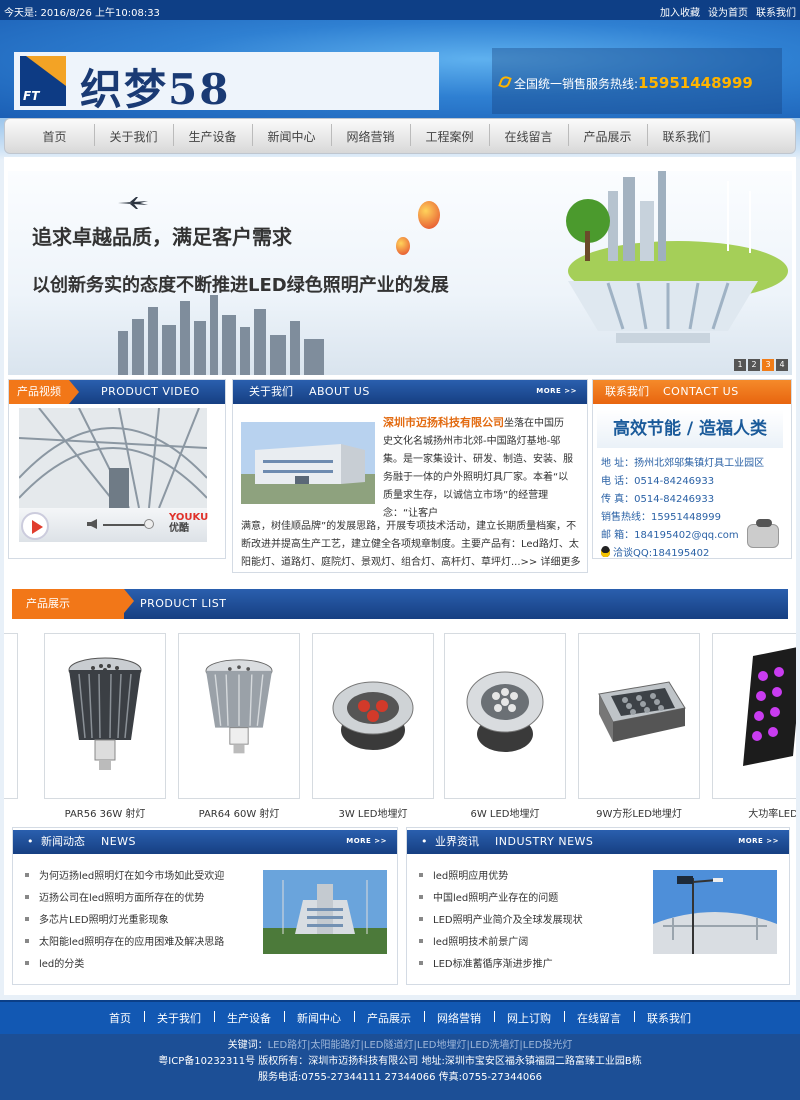  What do you see at coordinates (740, 365) in the screenshot?
I see `slide-dot: 1` at bounding box center [740, 365].